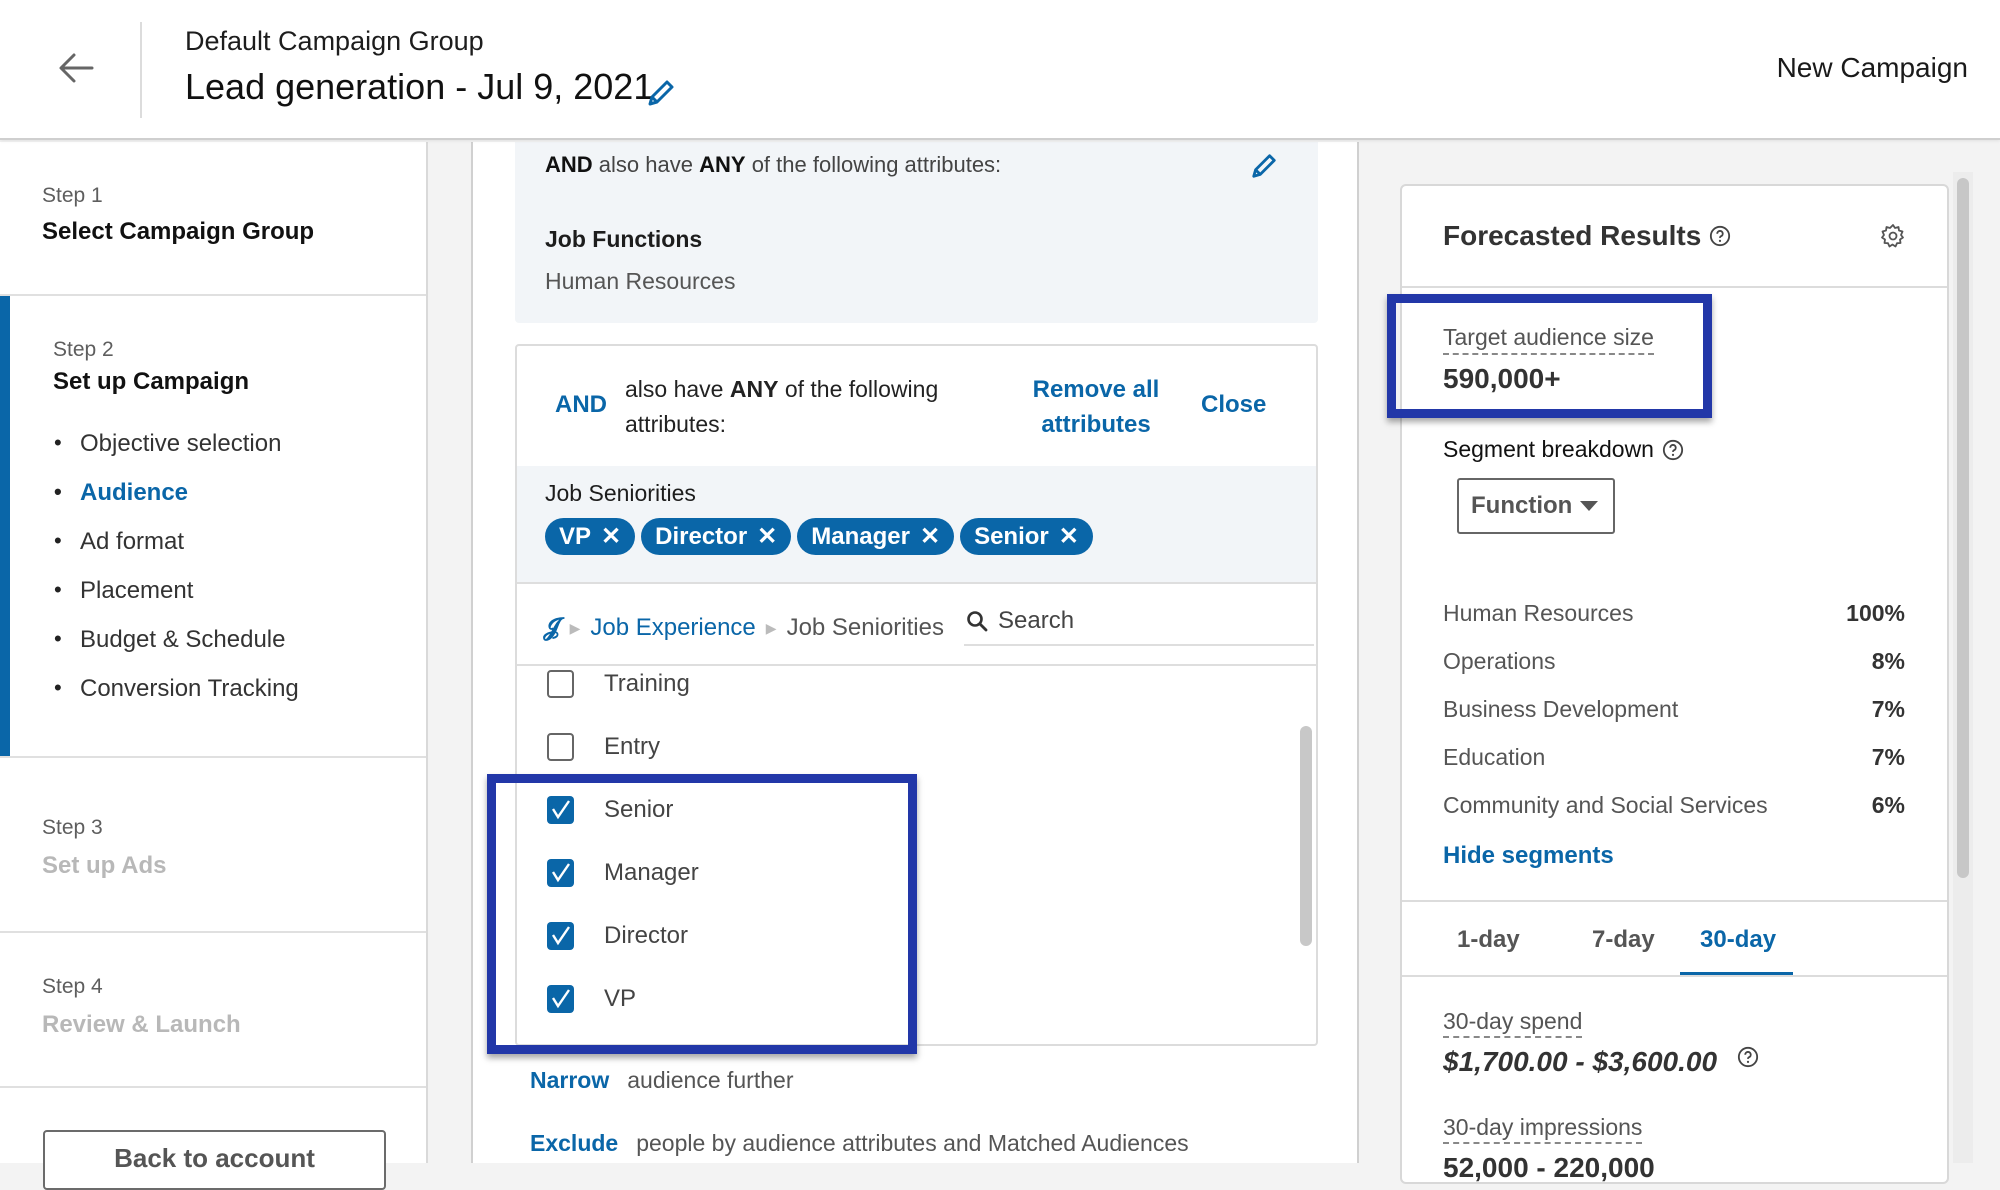 Image resolution: width=2000 pixels, height=1190 pixels. What do you see at coordinates (121, 493) in the screenshot?
I see `substep-audience: Audience` at bounding box center [121, 493].